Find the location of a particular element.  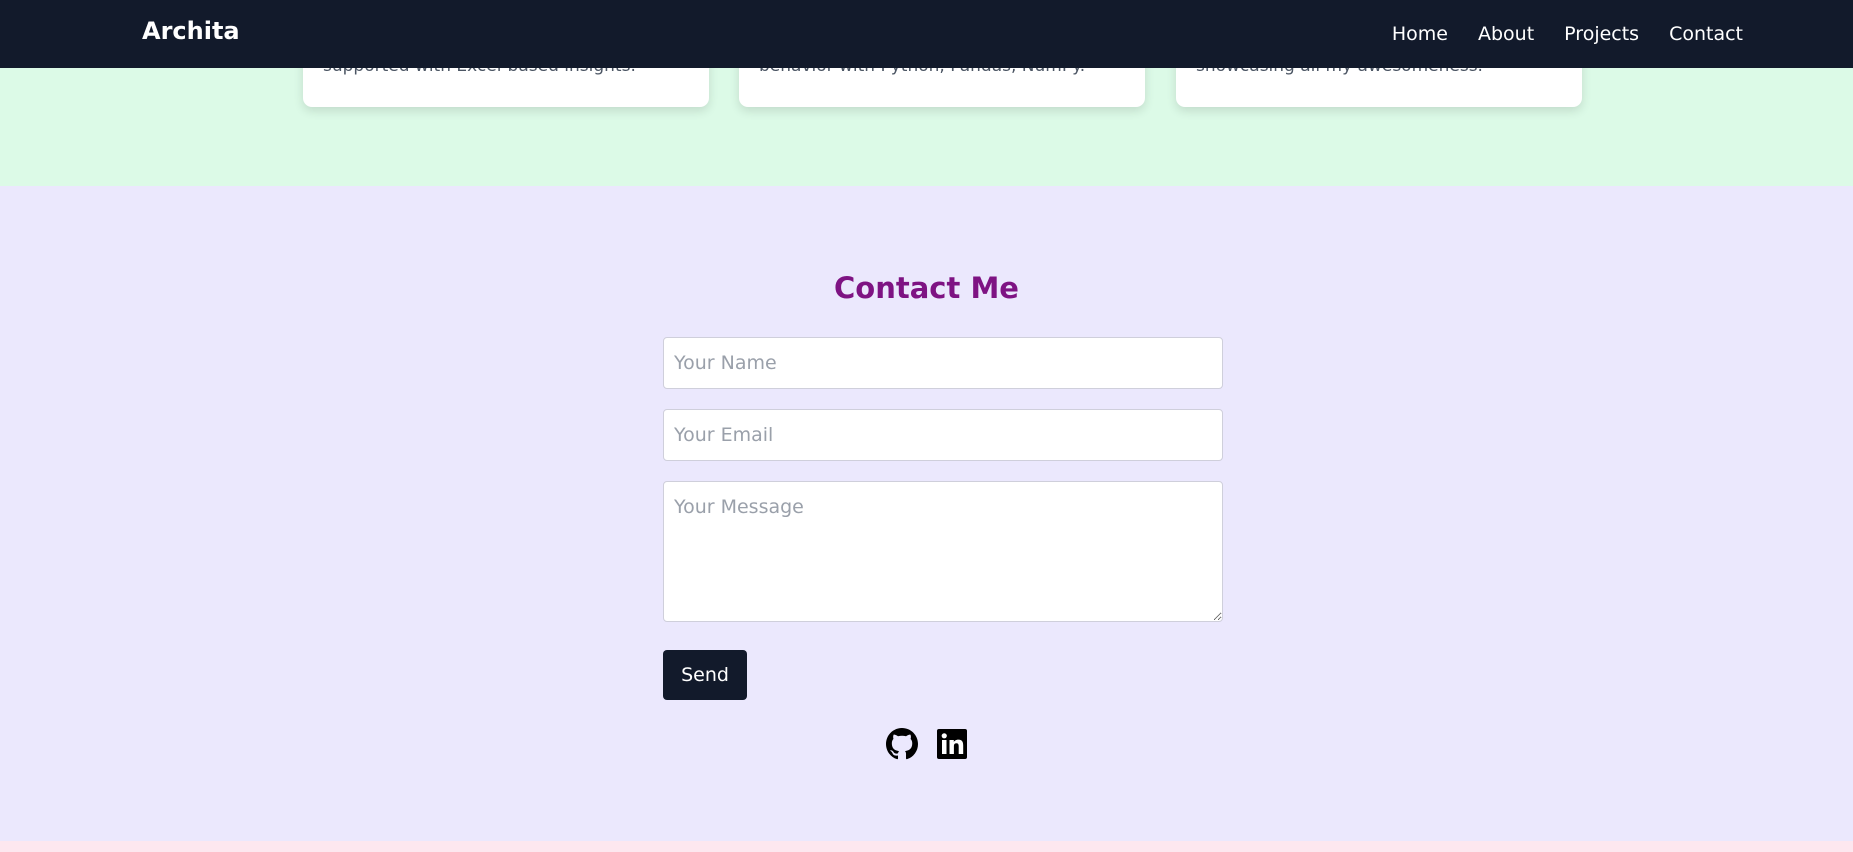

footer-section-edge is located at coordinates (926, 846).